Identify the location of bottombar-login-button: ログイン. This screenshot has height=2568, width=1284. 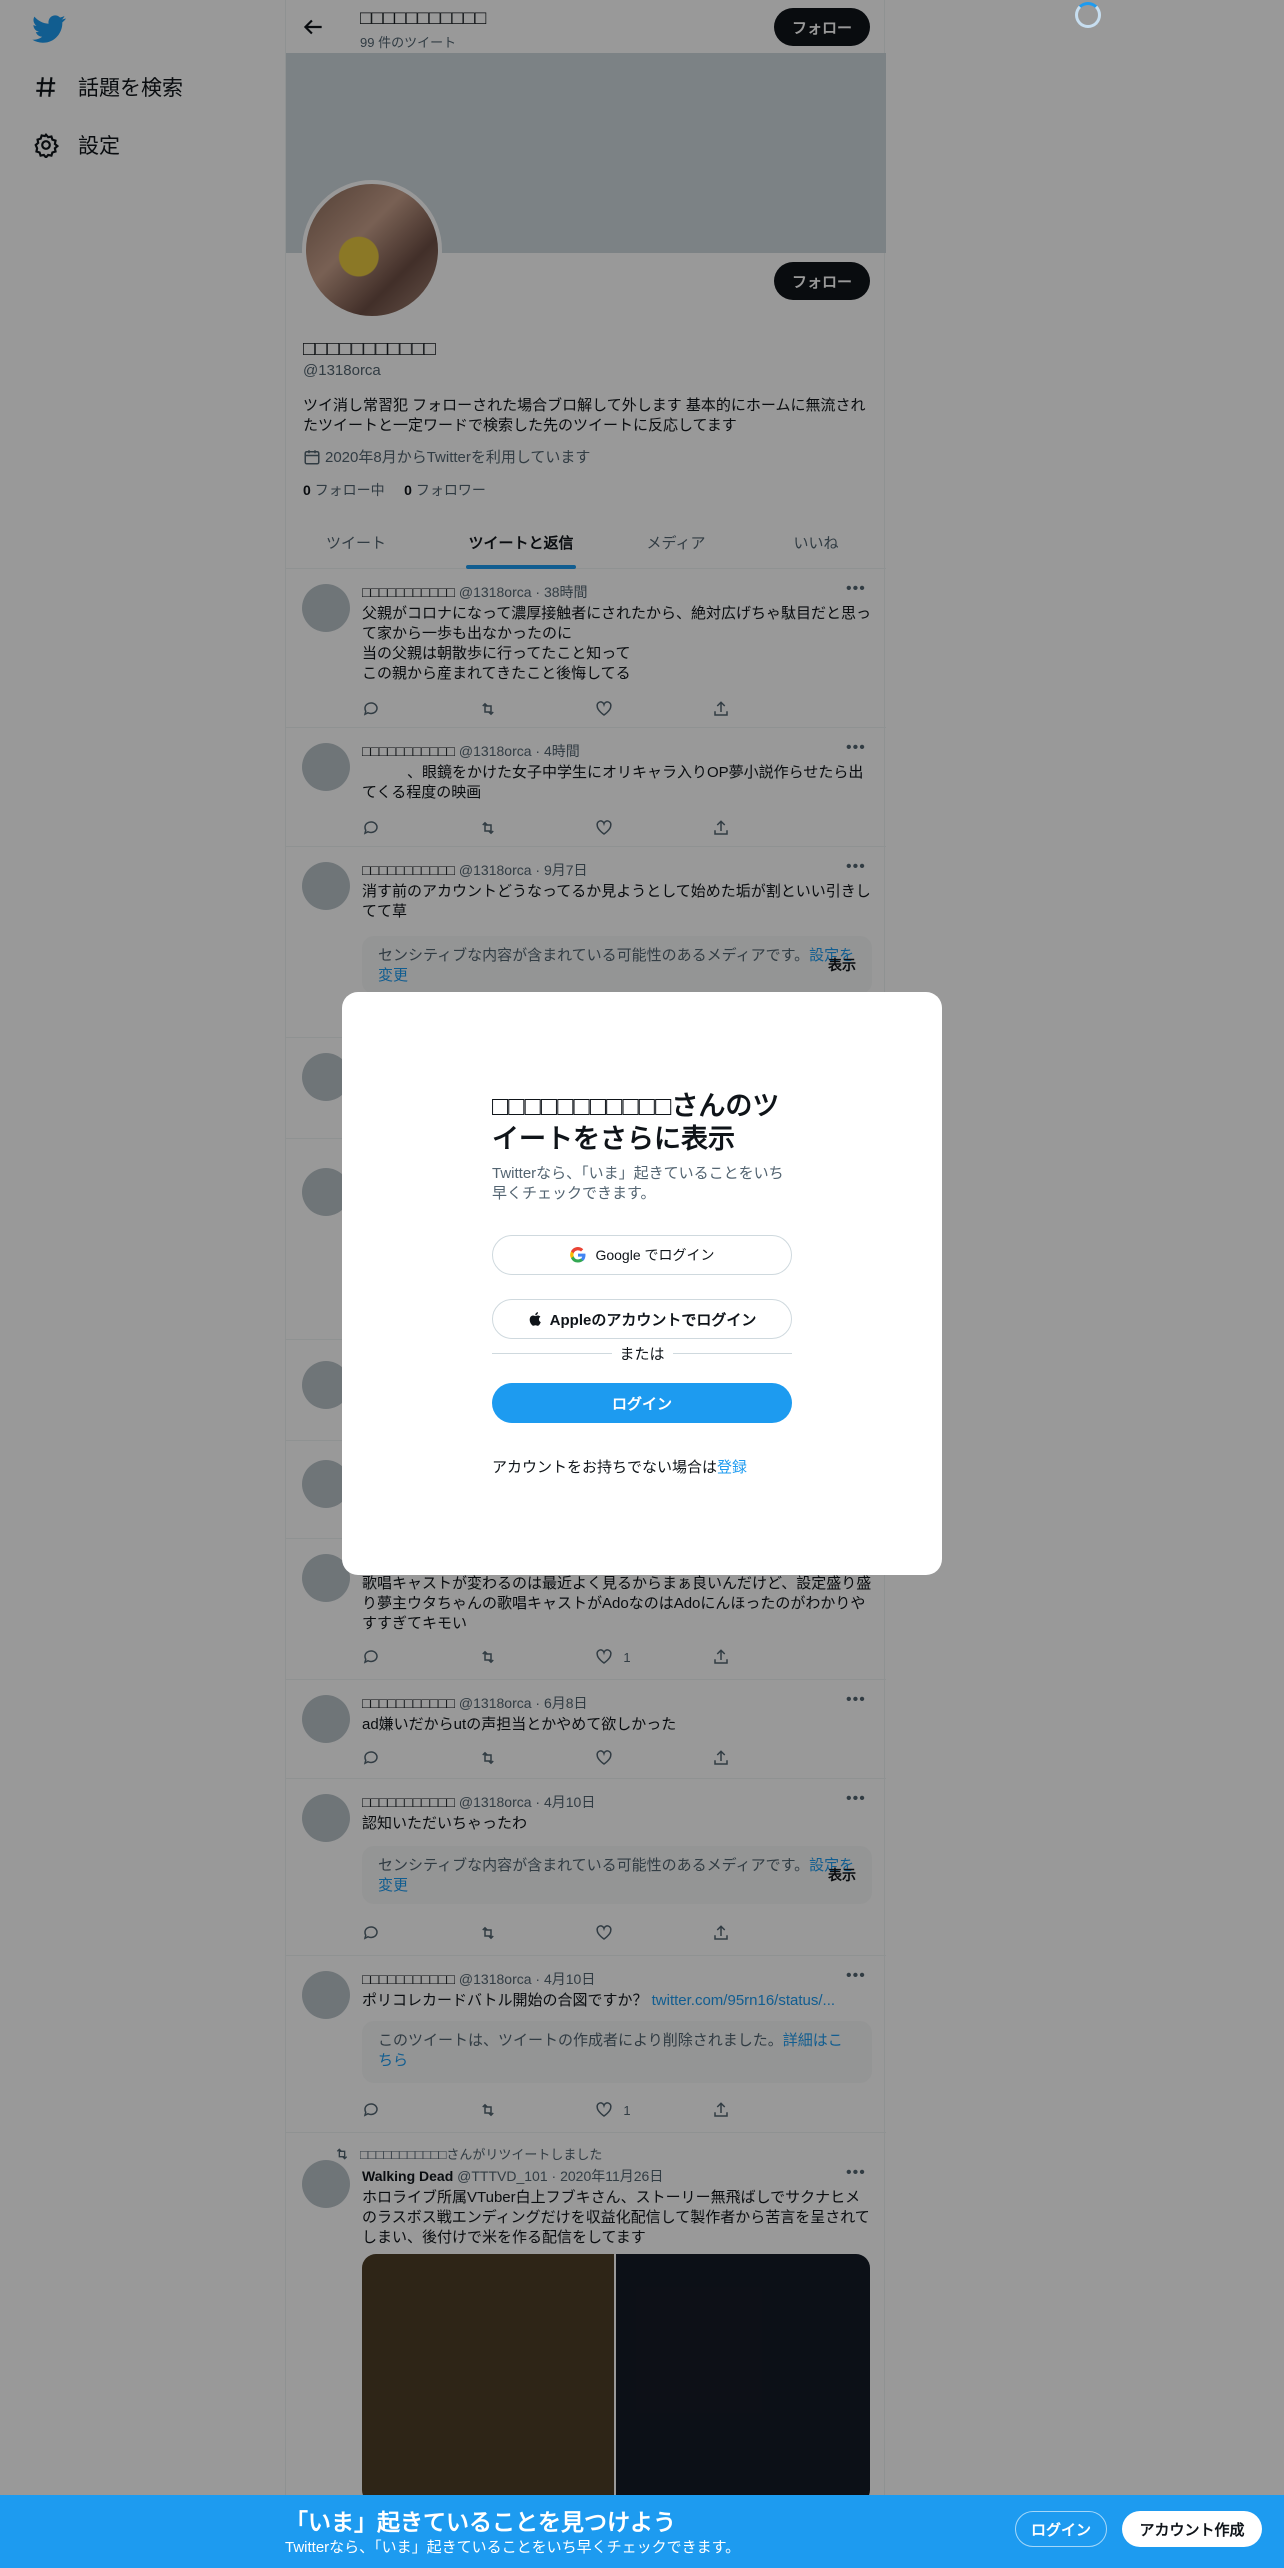
(1061, 2529).